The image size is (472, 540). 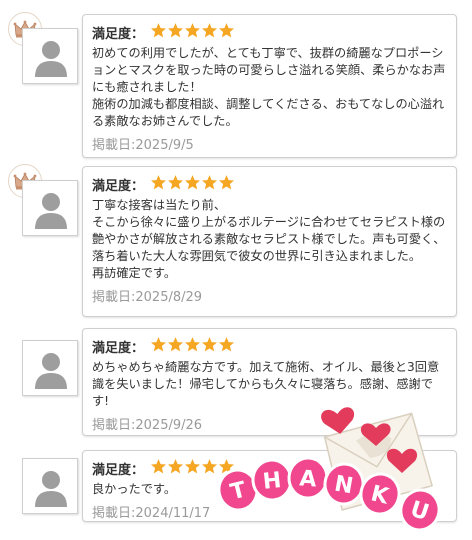 What do you see at coordinates (151, 513) in the screenshot?
I see `post-date: 掲載日:2024/11/17` at bounding box center [151, 513].